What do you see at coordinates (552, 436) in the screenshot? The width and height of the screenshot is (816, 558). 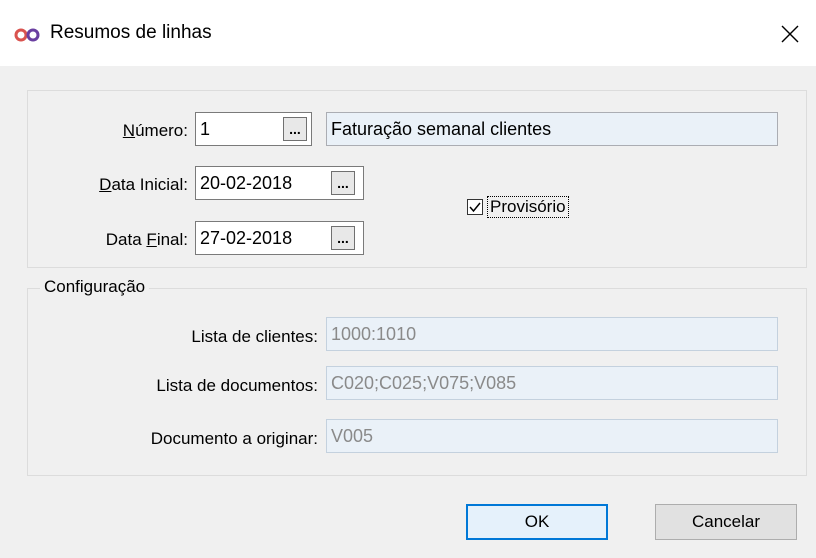 I see `documento-originar-field` at bounding box center [552, 436].